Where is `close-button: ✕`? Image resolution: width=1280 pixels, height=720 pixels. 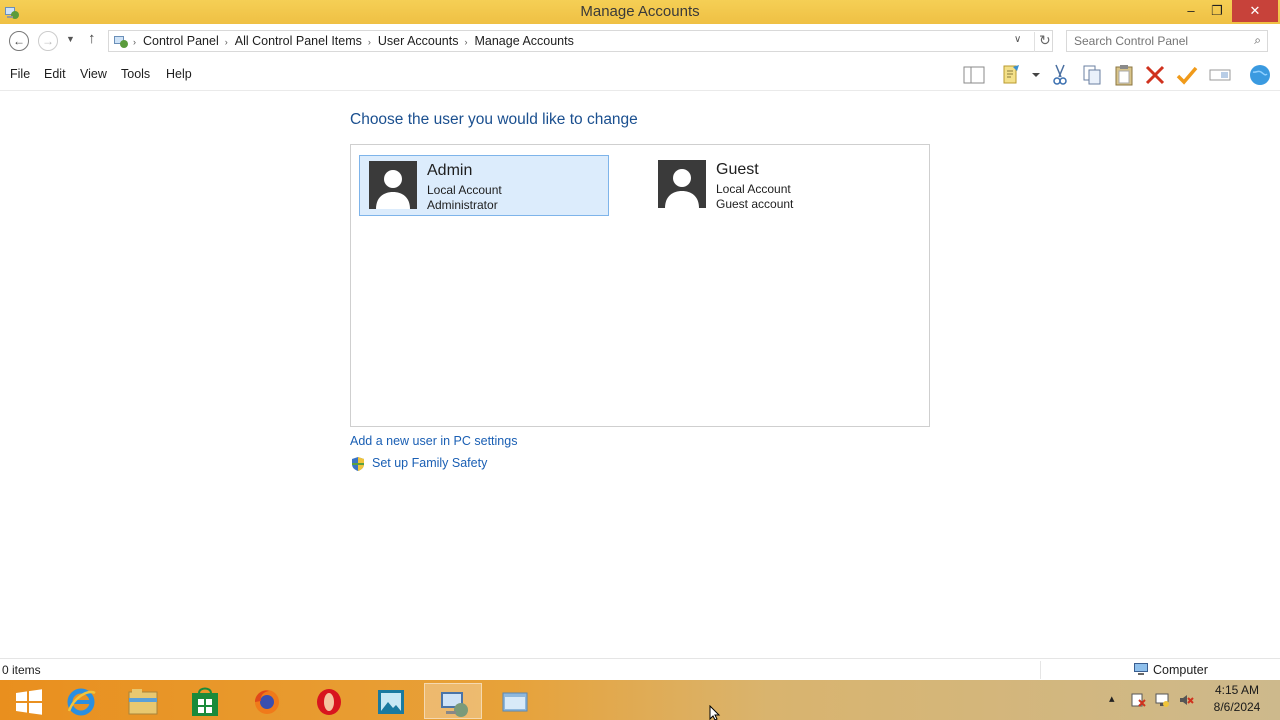
close-button: ✕ is located at coordinates (1255, 11).